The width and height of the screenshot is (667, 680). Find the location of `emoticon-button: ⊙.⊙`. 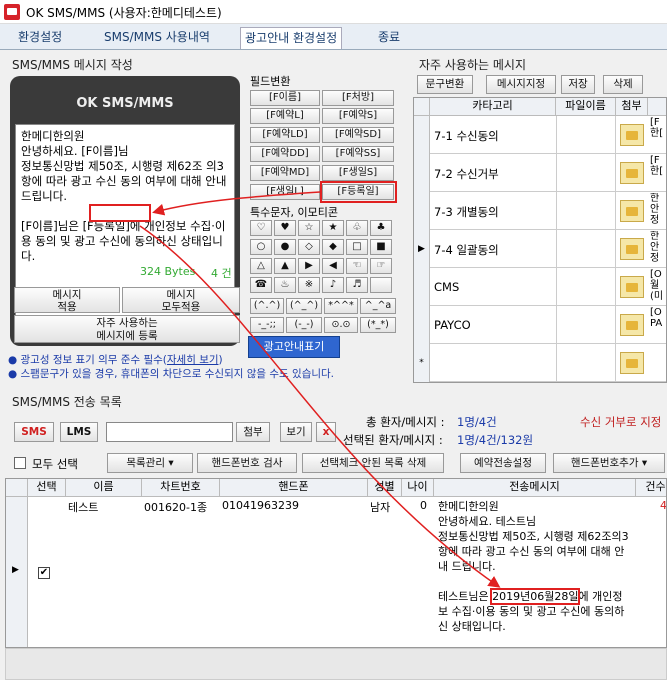

emoticon-button: ⊙.⊙ is located at coordinates (341, 325).